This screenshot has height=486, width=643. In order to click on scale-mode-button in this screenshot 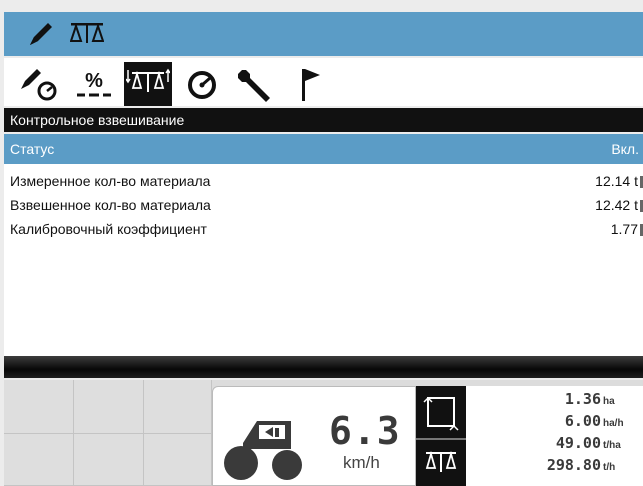, I will do `click(441, 462)`.